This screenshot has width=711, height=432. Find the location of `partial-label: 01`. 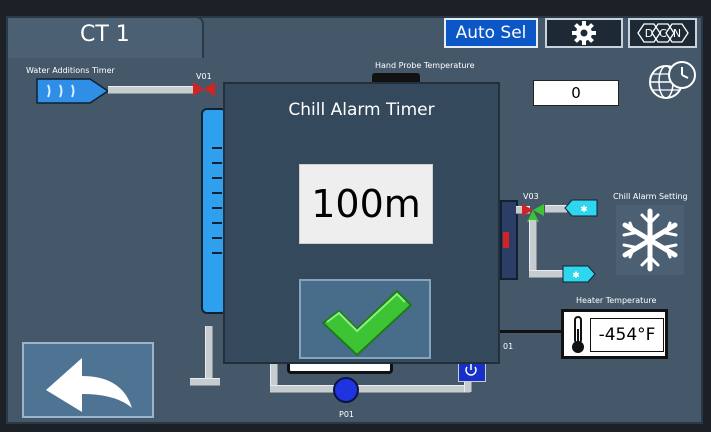

partial-label: 01 is located at coordinates (508, 346).